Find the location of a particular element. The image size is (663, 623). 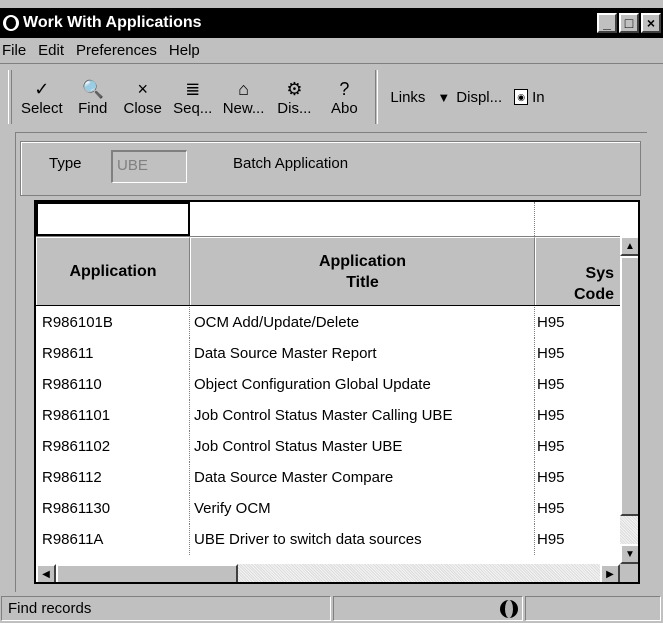

horizontal-scrollbar: ◀ ▶ is located at coordinates (328, 573).